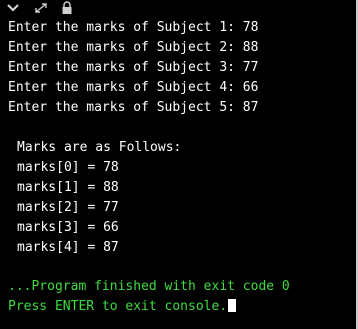 This screenshot has width=358, height=329. Describe the element at coordinates (68, 187) in the screenshot. I see `output-row: marks[1] = 88` at that location.